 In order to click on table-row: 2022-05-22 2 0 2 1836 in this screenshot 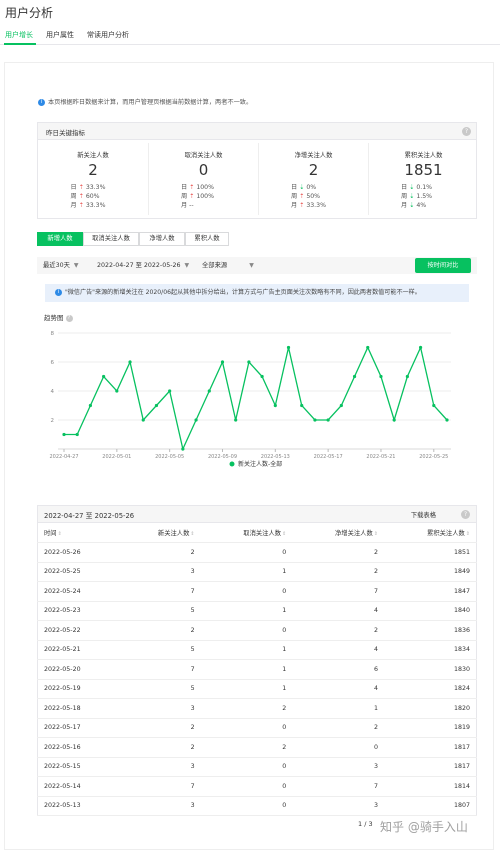, I will do `click(257, 630)`.